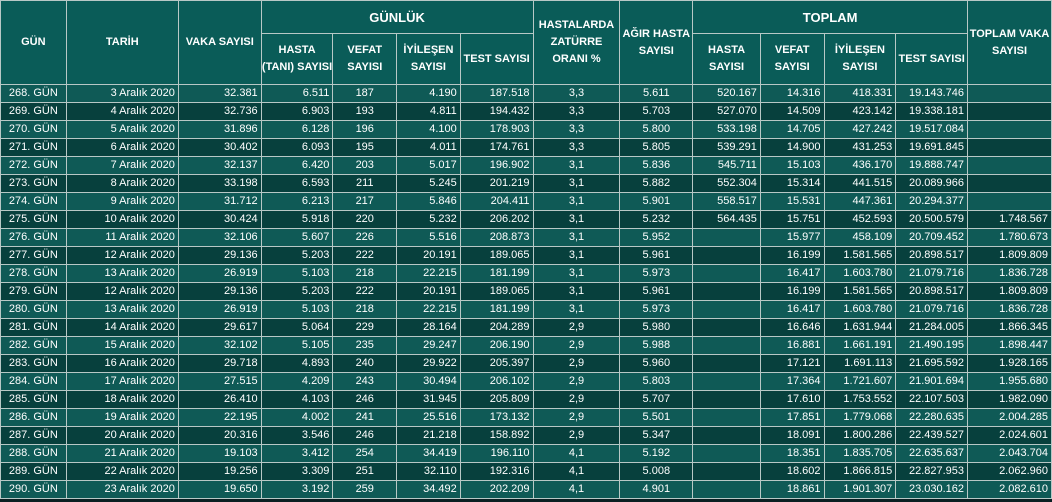 This screenshot has height=502, width=1052. I want to click on cell-toplam-vaka: 1.748.567, so click(1009, 219).